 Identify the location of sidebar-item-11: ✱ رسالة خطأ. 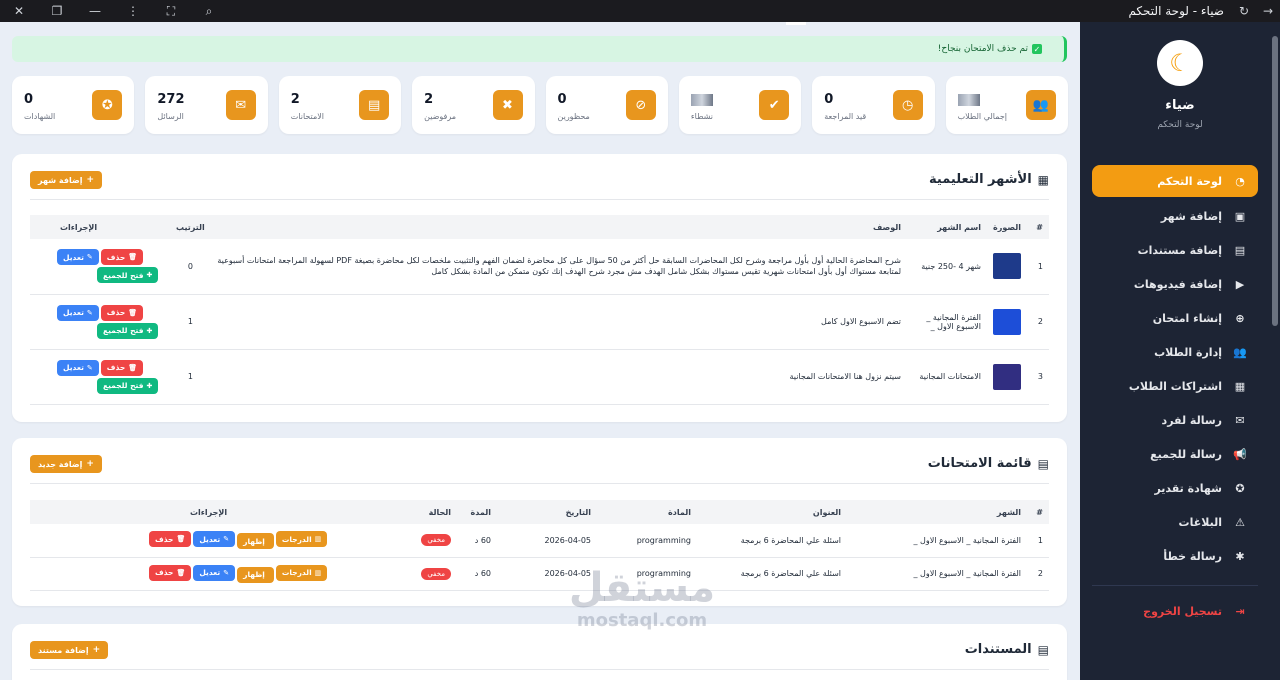
(1175, 556).